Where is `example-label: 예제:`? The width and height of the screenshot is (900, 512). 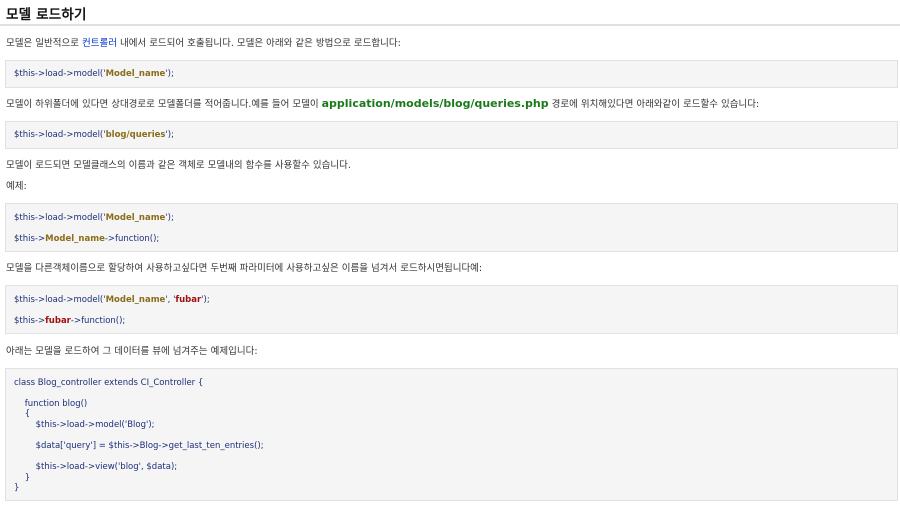
example-label: 예제: is located at coordinates (16, 186).